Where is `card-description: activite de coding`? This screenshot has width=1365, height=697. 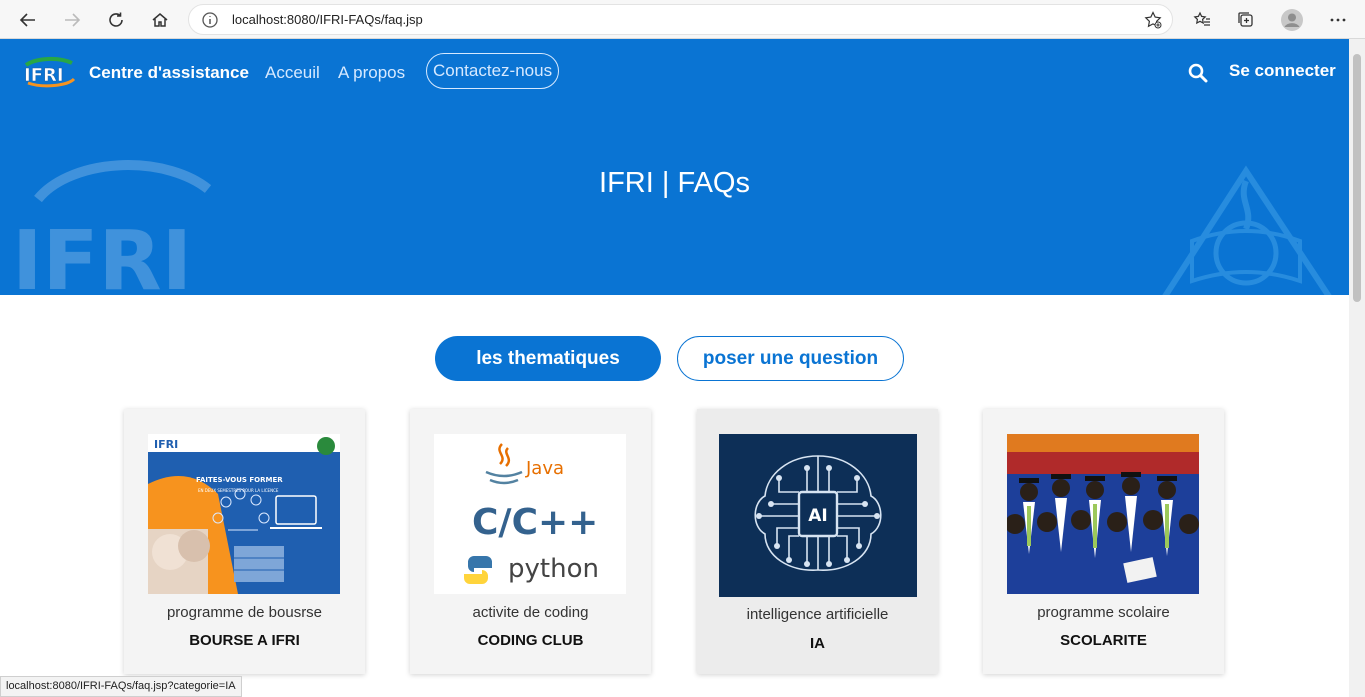 card-description: activite de coding is located at coordinates (530, 612).